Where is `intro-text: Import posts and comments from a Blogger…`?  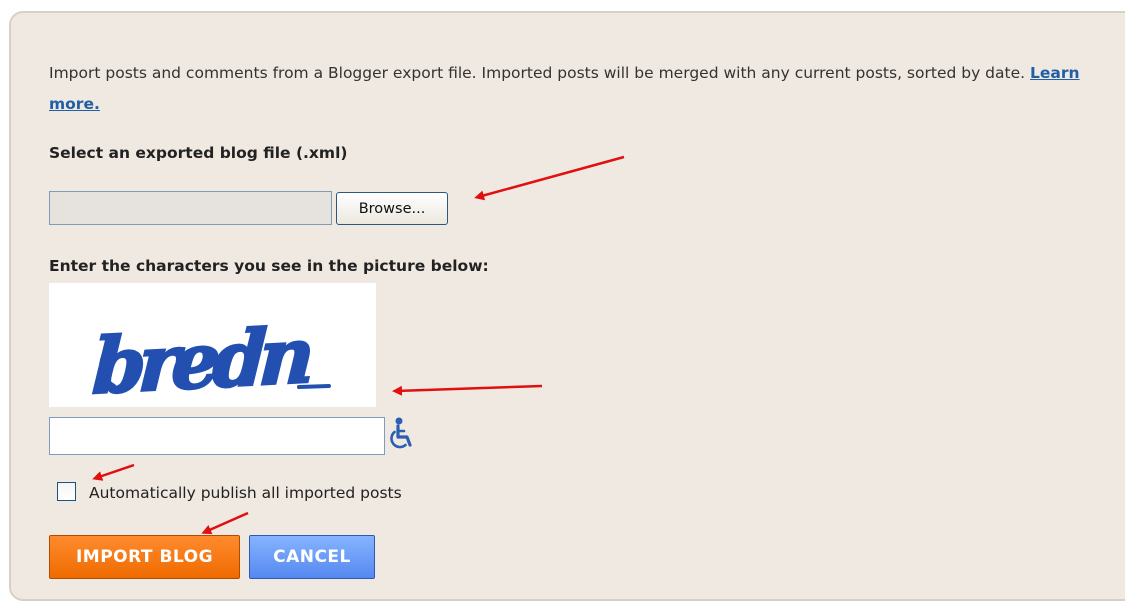 intro-text: Import posts and comments from a Blogger… is located at coordinates (584, 89).